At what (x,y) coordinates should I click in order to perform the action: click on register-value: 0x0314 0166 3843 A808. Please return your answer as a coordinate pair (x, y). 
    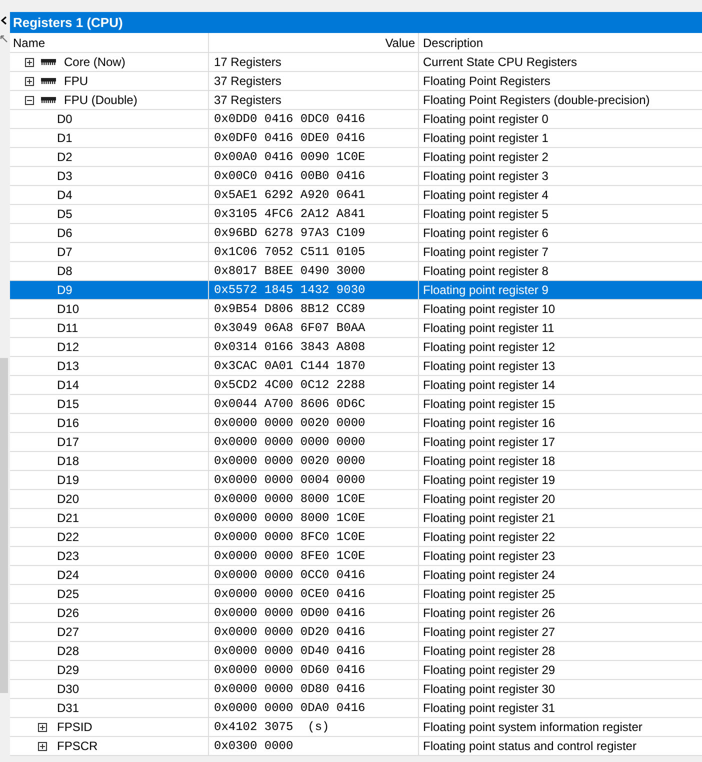
    Looking at the image, I should click on (290, 347).